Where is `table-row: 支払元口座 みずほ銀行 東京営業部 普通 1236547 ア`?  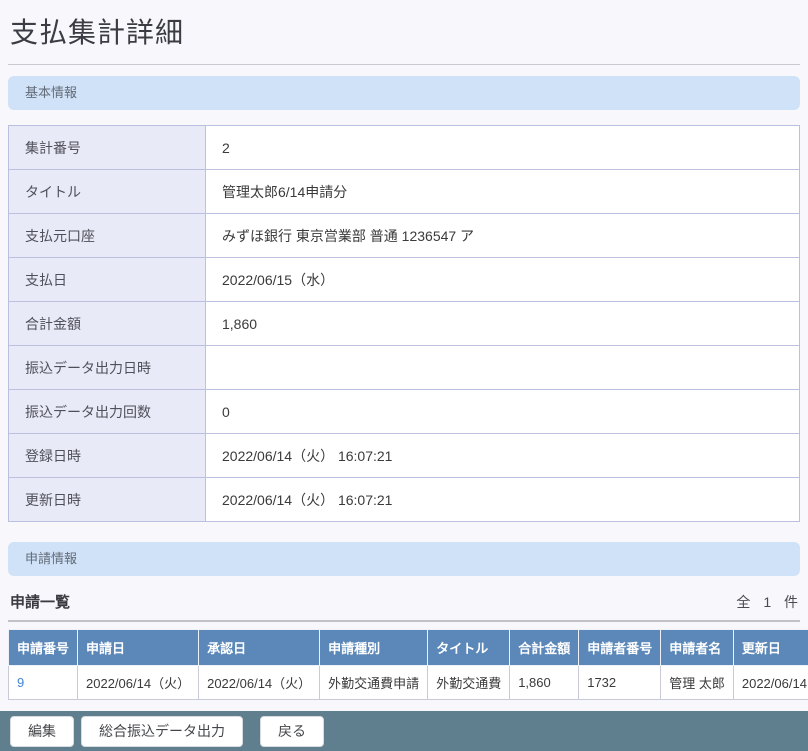 table-row: 支払元口座 みずほ銀行 東京営業部 普通 1236547 ア is located at coordinates (404, 236).